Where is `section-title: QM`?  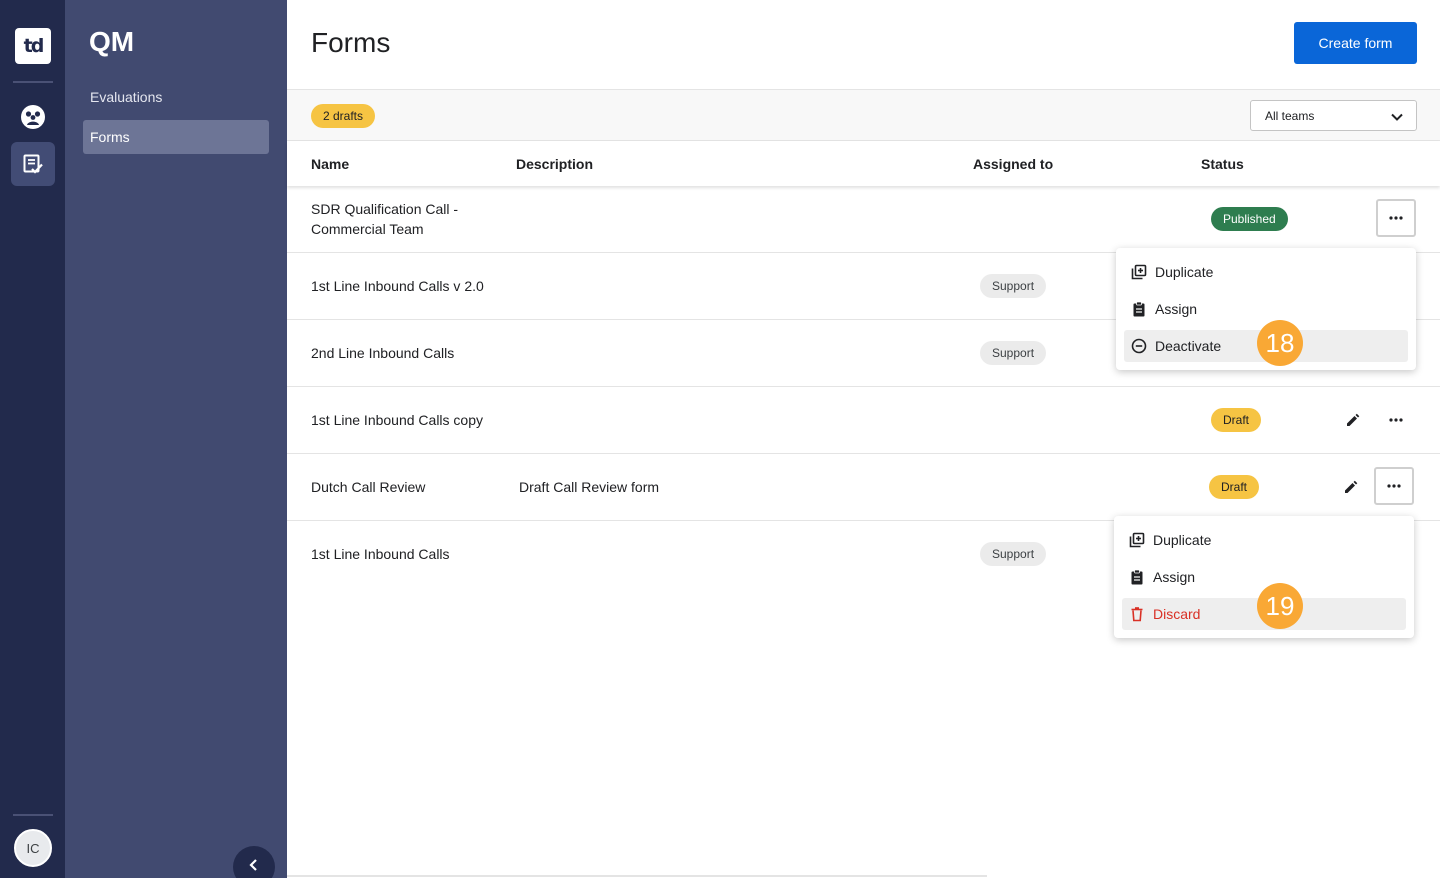 section-title: QM is located at coordinates (112, 41).